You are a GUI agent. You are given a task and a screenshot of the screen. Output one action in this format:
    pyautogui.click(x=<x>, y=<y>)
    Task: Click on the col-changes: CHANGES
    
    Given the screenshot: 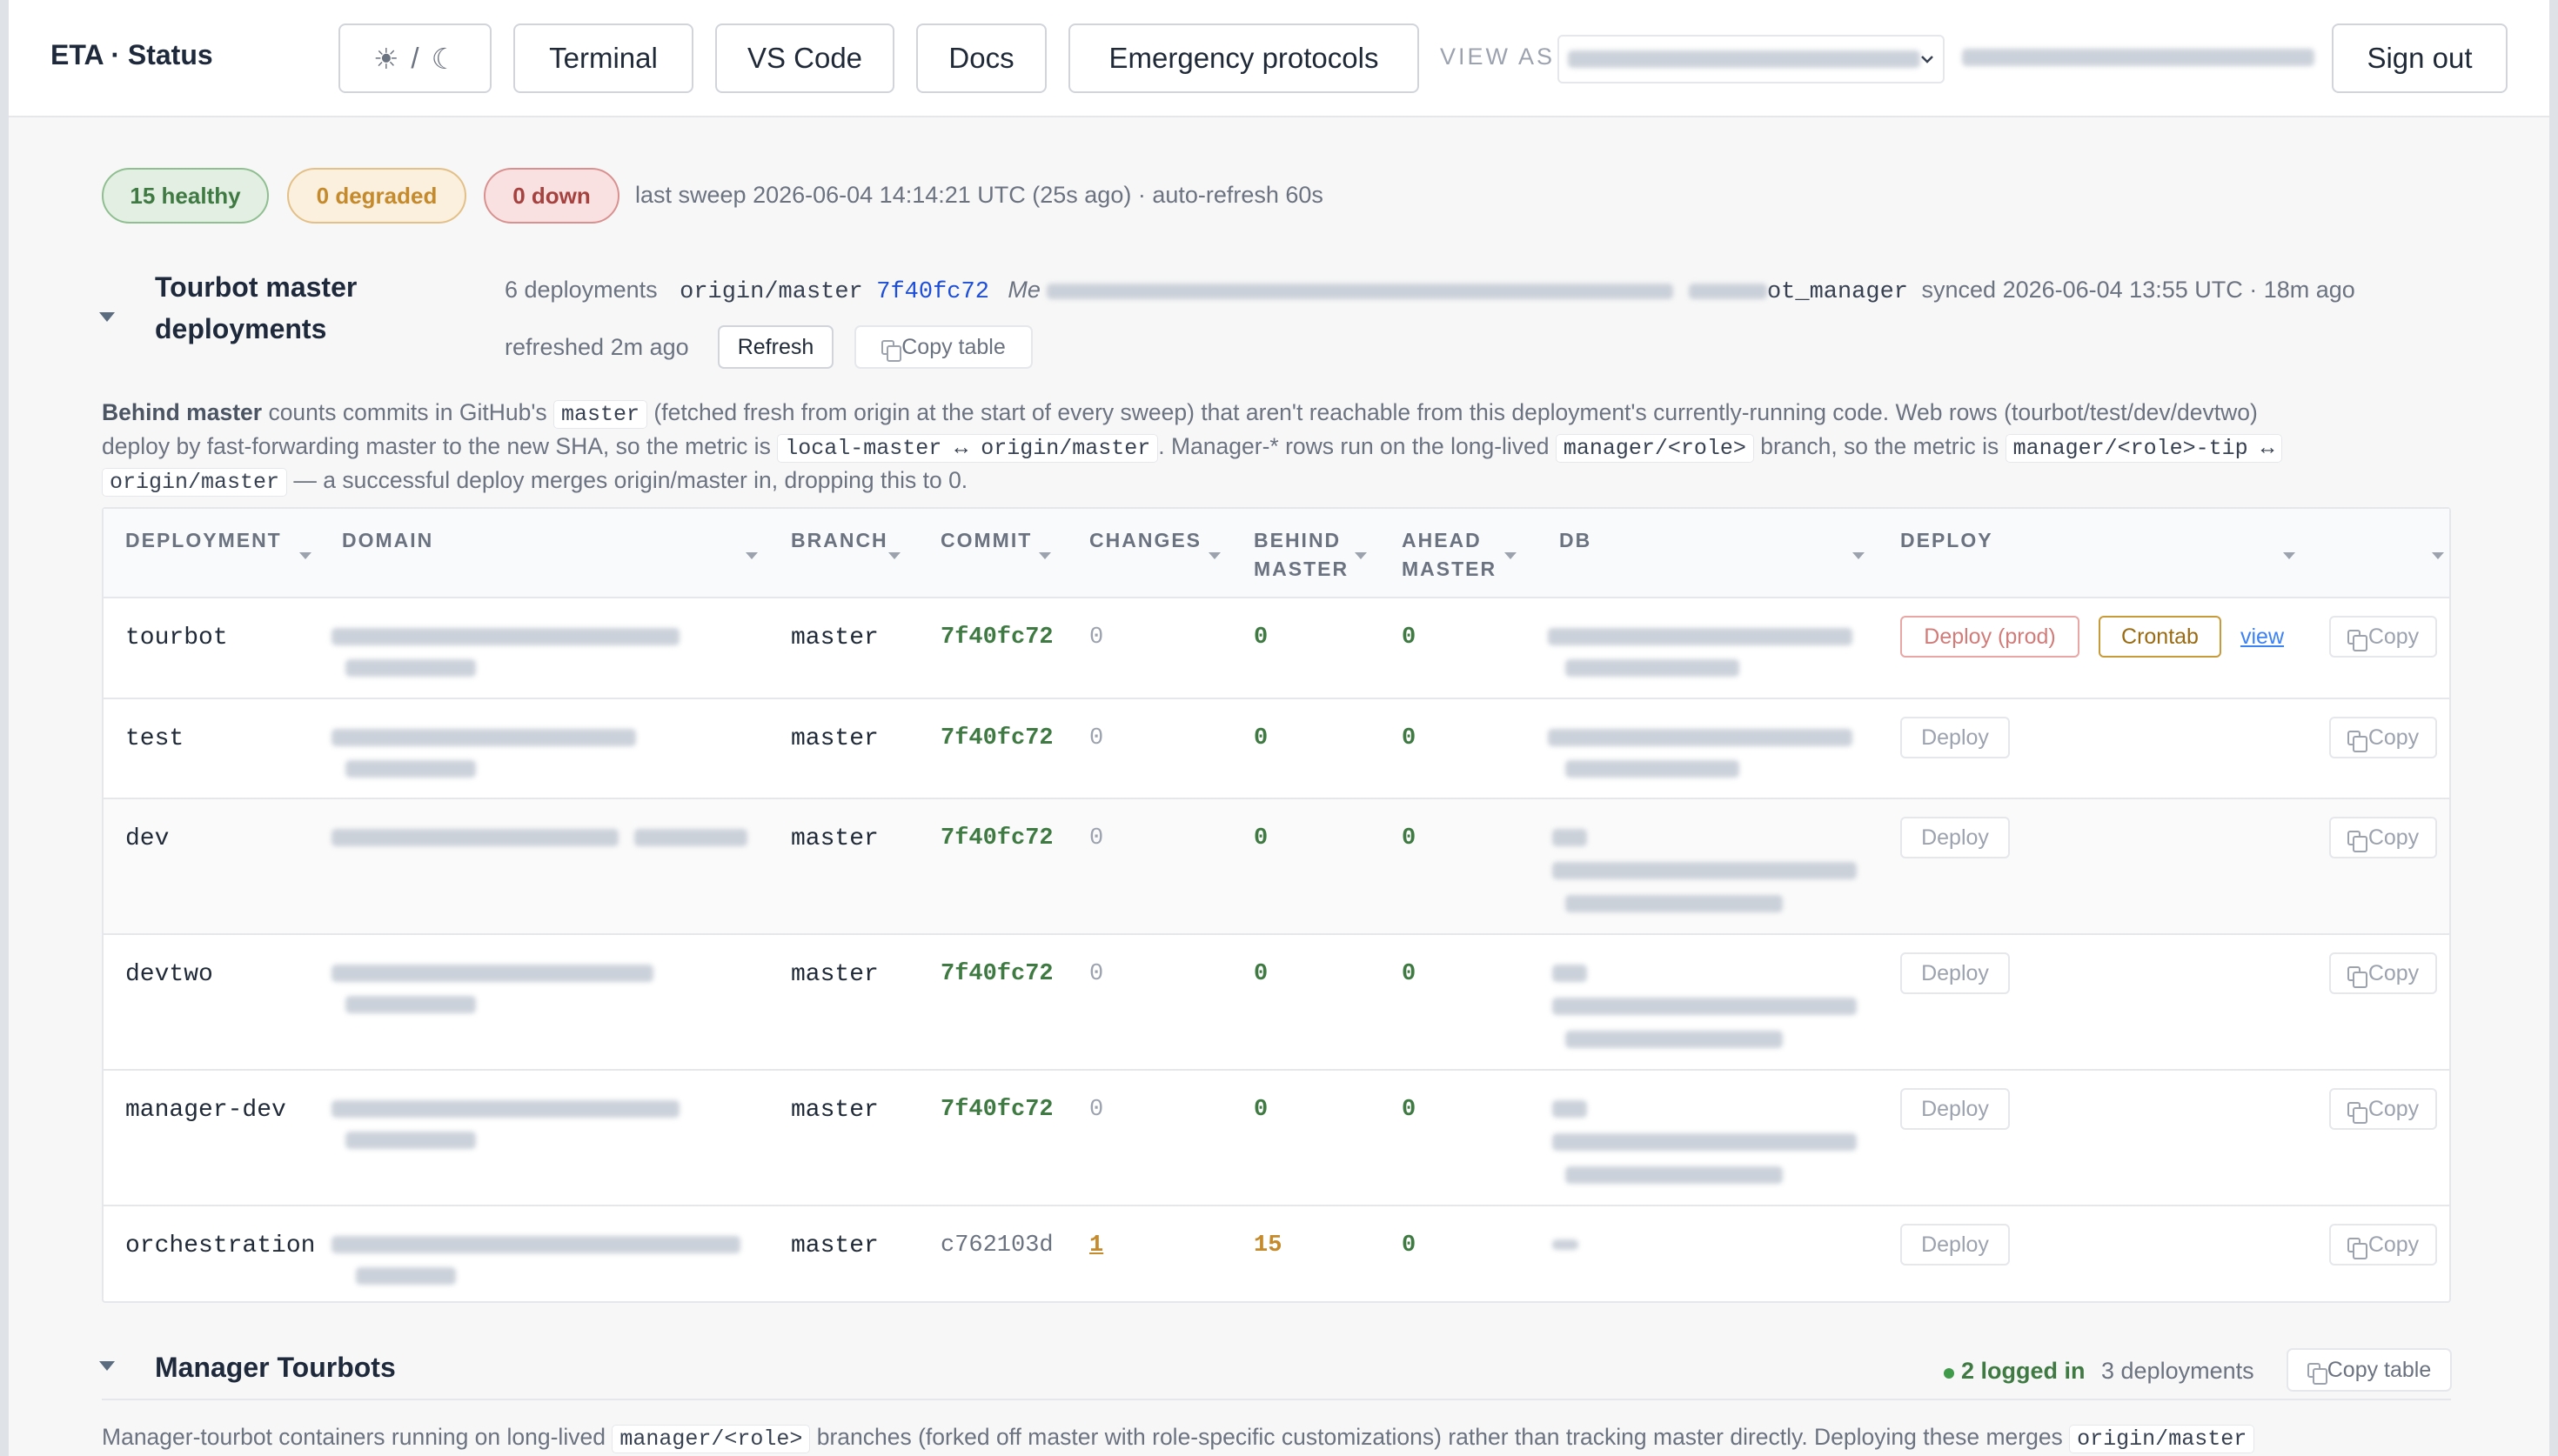 What is the action you would take?
    pyautogui.click(x=1145, y=540)
    